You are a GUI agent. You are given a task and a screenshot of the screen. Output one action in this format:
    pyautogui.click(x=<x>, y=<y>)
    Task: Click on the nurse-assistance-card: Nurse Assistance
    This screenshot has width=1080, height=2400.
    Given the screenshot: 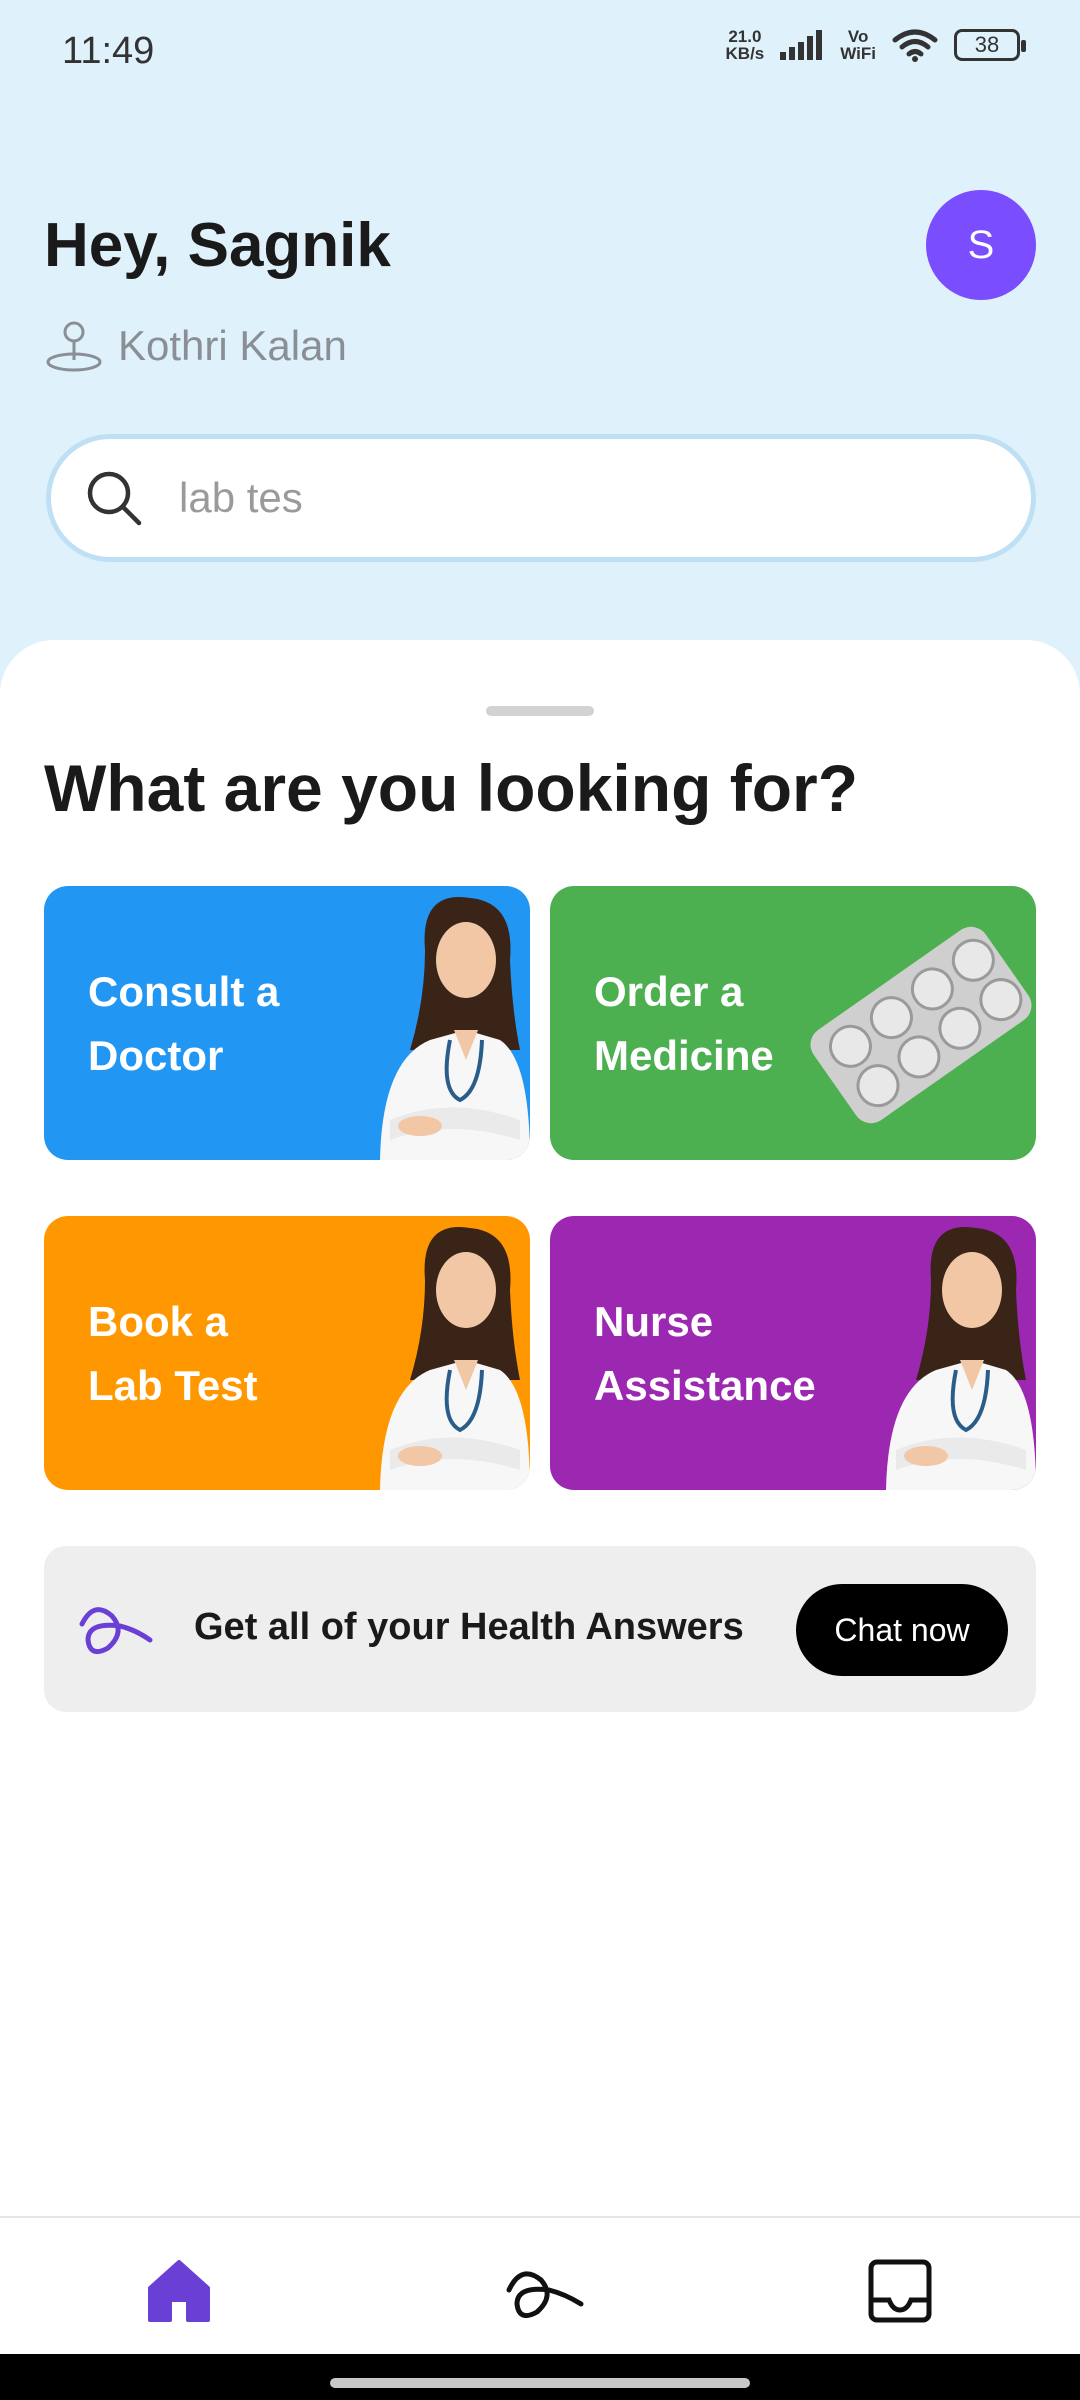 What is the action you would take?
    pyautogui.click(x=793, y=1353)
    